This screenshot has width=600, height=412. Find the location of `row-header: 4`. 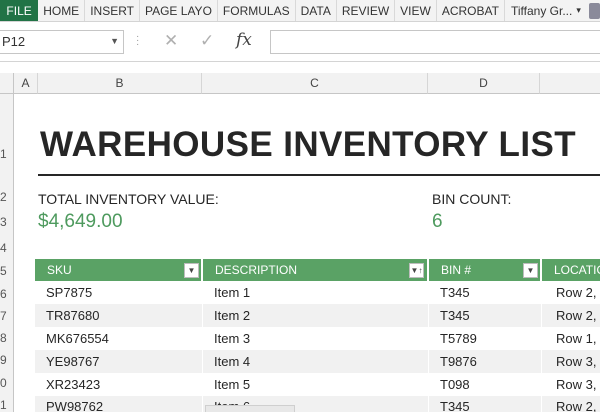

row-header: 4 is located at coordinates (6, 248).